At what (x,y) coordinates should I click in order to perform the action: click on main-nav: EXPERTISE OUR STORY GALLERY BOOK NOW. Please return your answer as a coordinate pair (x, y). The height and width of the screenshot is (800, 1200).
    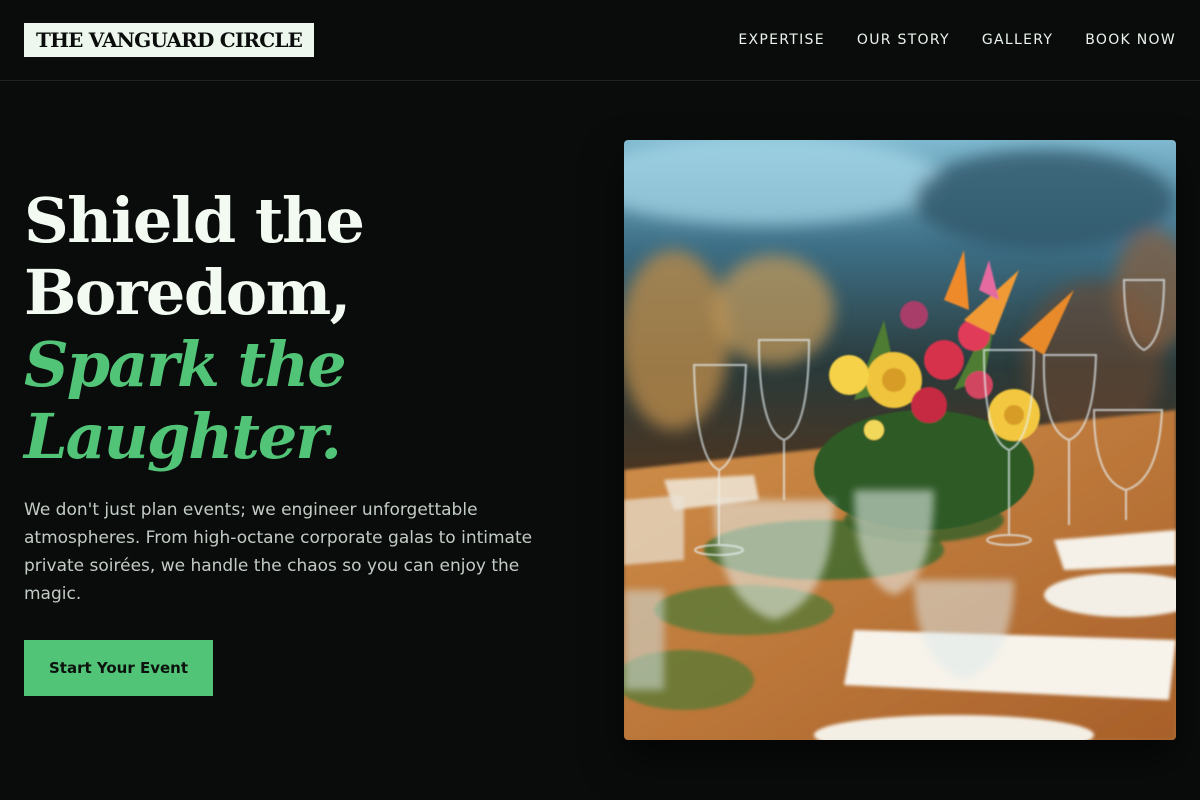
    Looking at the image, I should click on (957, 40).